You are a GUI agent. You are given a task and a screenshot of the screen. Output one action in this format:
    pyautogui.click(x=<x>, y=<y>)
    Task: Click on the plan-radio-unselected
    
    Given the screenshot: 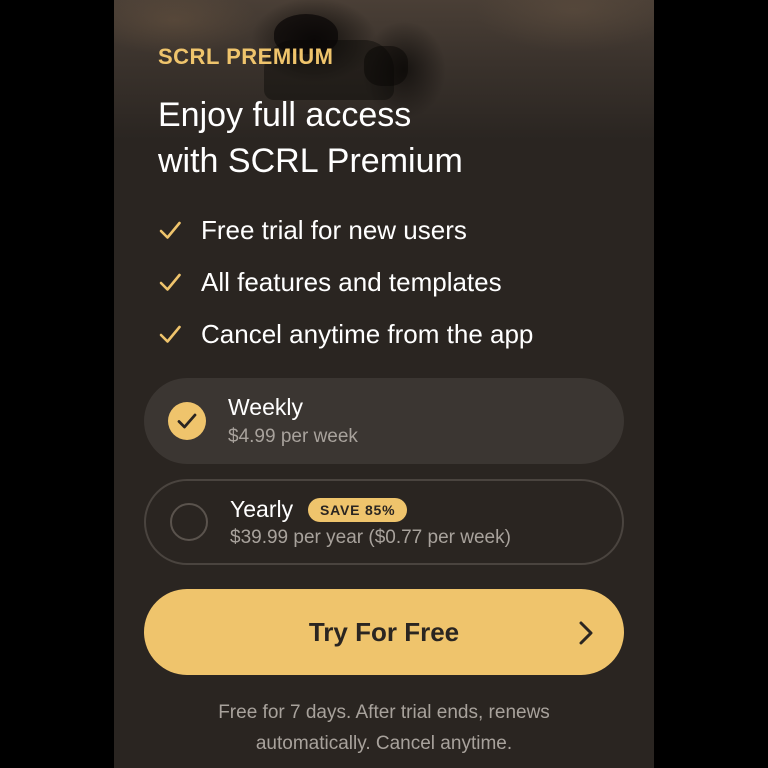 What is the action you would take?
    pyautogui.click(x=189, y=522)
    